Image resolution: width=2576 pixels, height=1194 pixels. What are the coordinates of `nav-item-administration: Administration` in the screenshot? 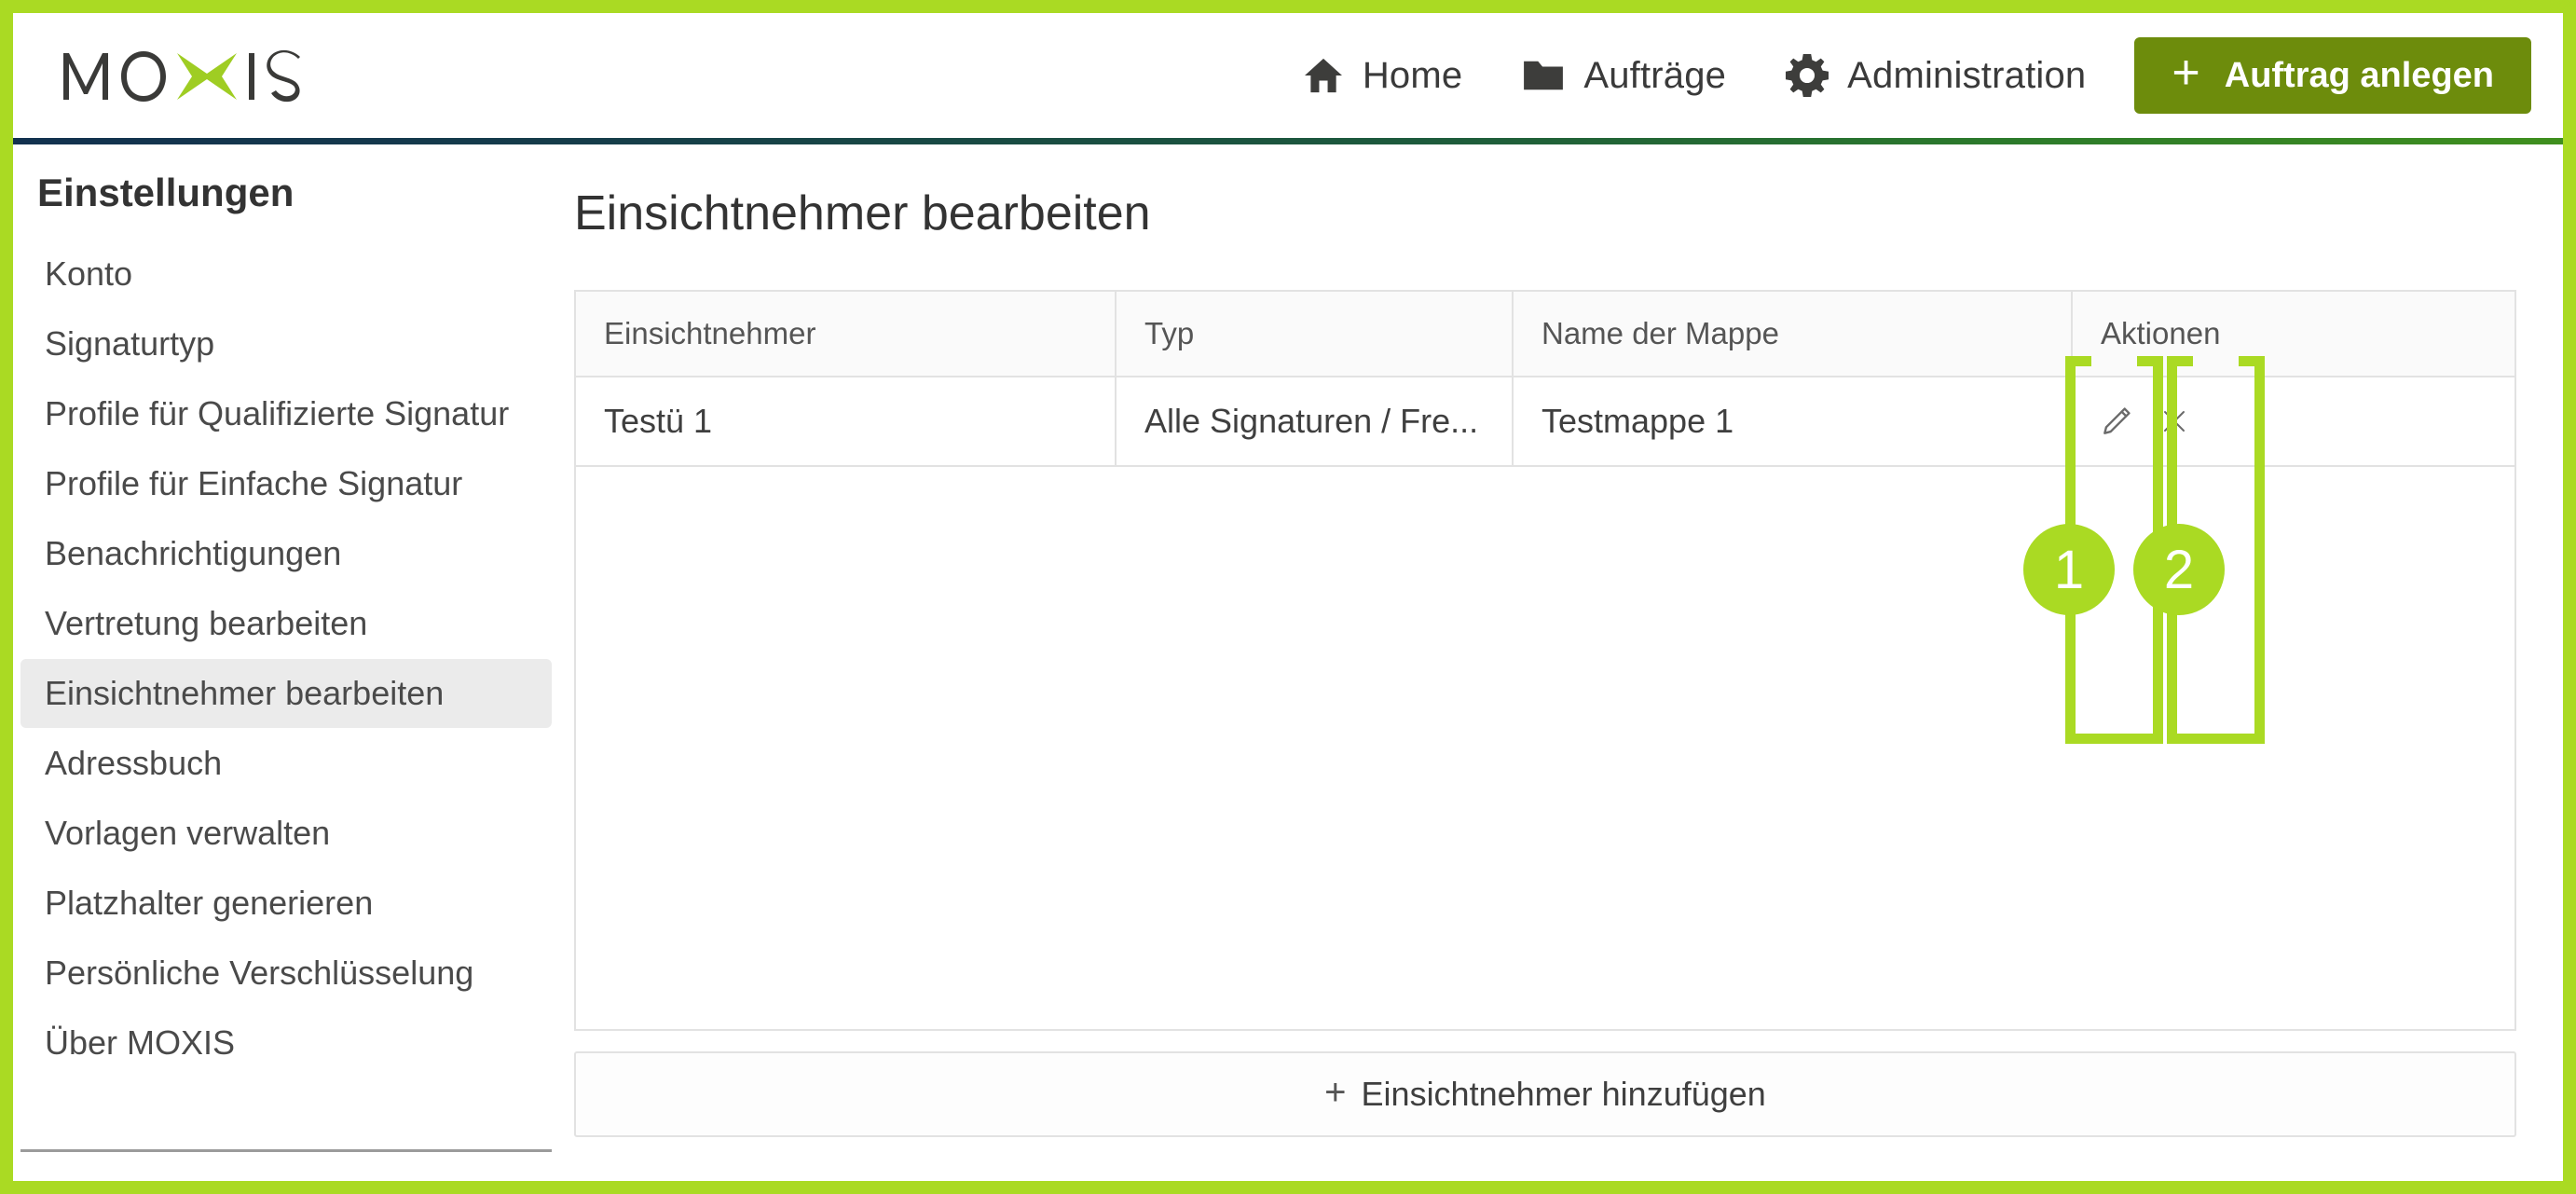 It's located at (1936, 75).